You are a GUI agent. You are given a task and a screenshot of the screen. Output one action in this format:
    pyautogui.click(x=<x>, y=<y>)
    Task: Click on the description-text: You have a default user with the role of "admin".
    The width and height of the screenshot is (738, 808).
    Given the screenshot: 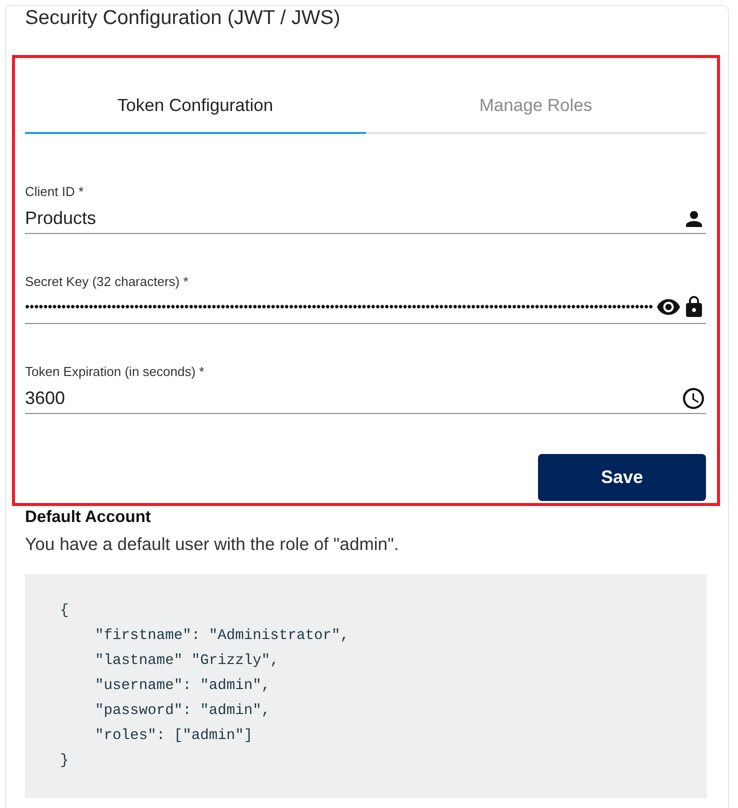 What is the action you would take?
    pyautogui.click(x=212, y=544)
    